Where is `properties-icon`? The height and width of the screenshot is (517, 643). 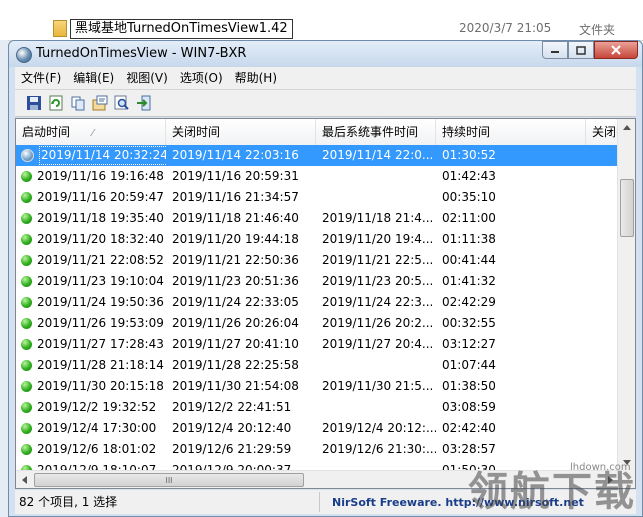 properties-icon is located at coordinates (100, 103).